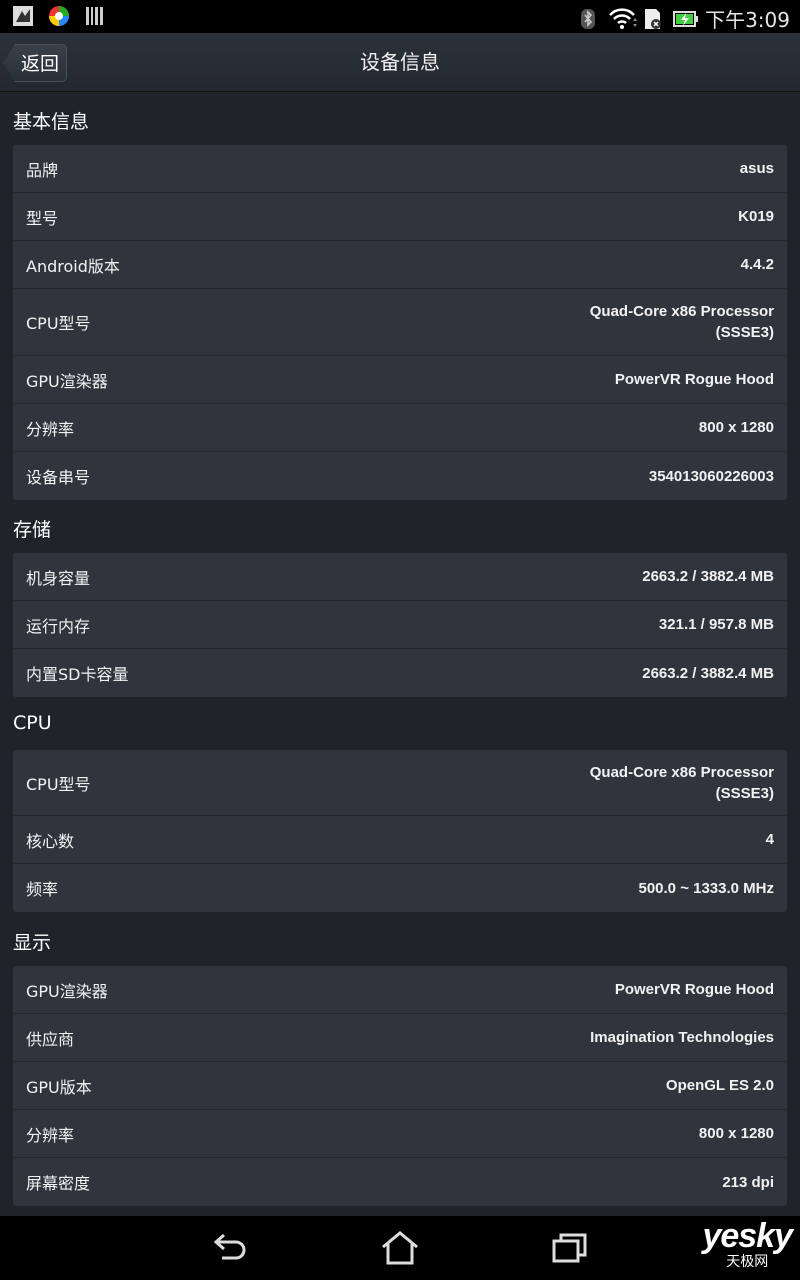  What do you see at coordinates (400, 1182) in the screenshot?
I see `list-item: 屏幕密度 213 dpi` at bounding box center [400, 1182].